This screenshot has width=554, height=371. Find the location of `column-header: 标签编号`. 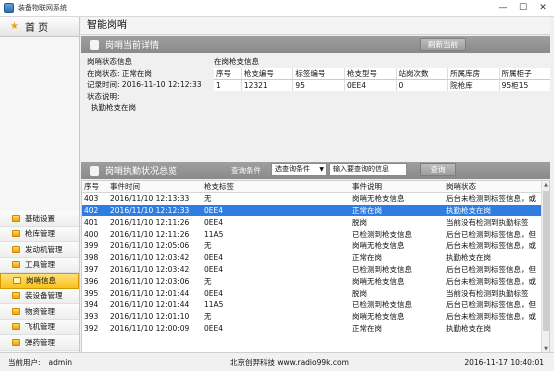

column-header: 标签编号 is located at coordinates (318, 74).